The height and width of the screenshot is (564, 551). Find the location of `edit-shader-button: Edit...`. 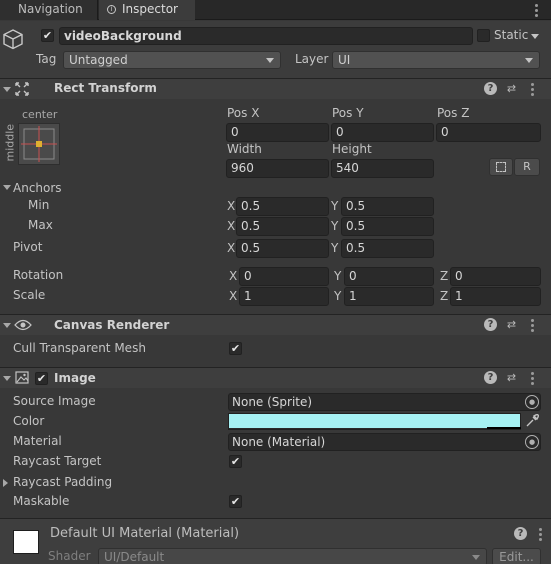

edit-shader-button: Edit... is located at coordinates (516, 556).